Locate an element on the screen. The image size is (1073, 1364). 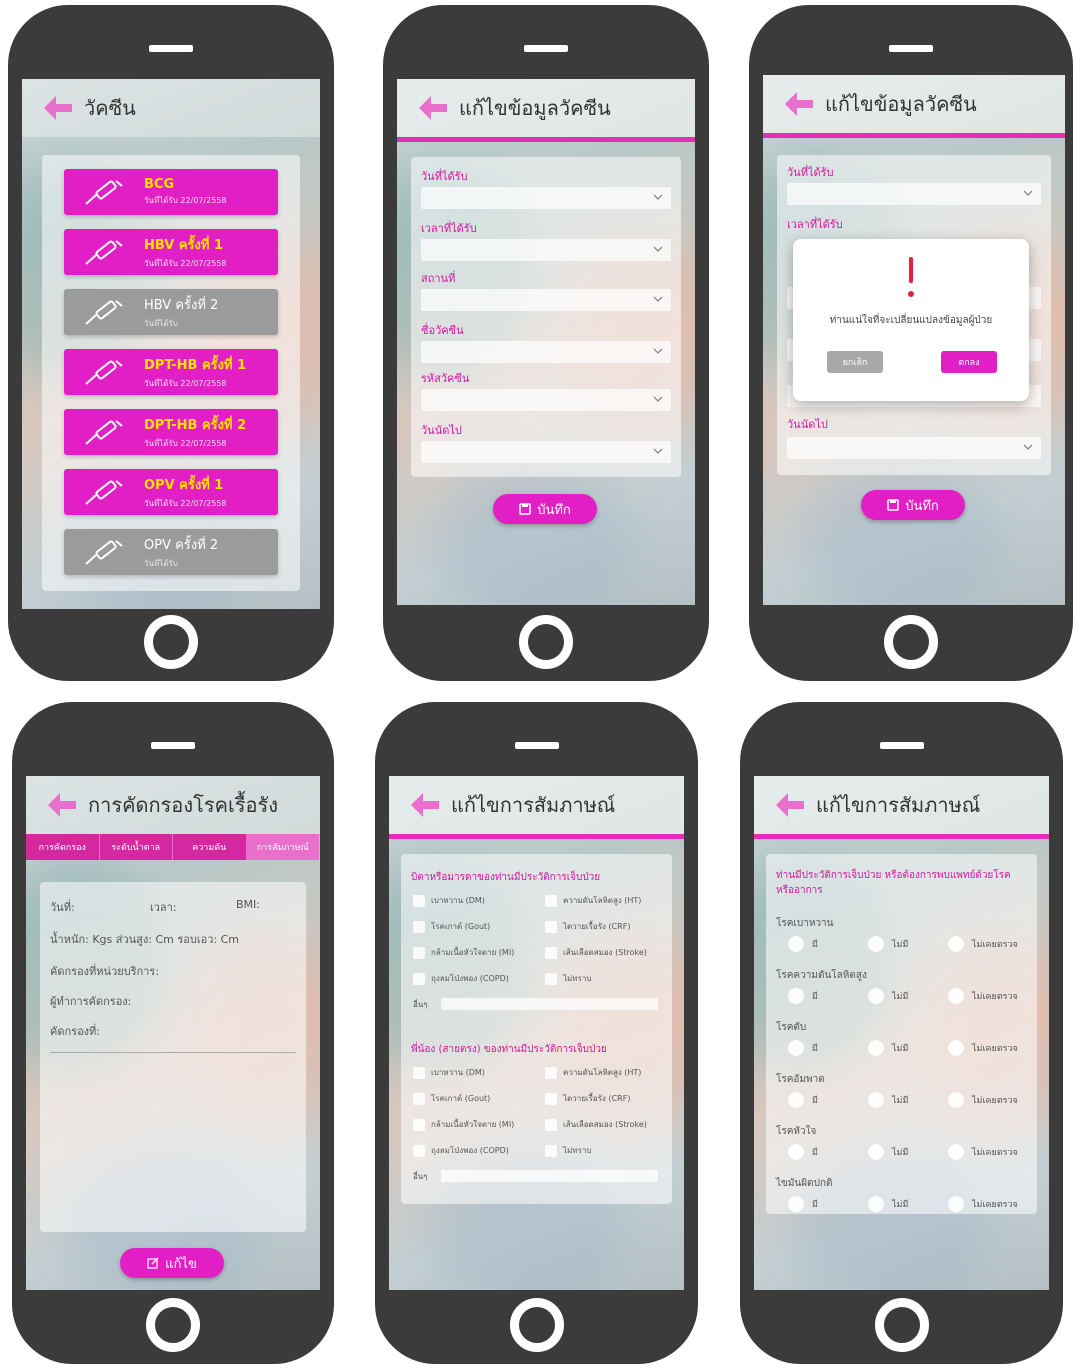
tab-blood-pressure: ความดัน is located at coordinates (210, 847).